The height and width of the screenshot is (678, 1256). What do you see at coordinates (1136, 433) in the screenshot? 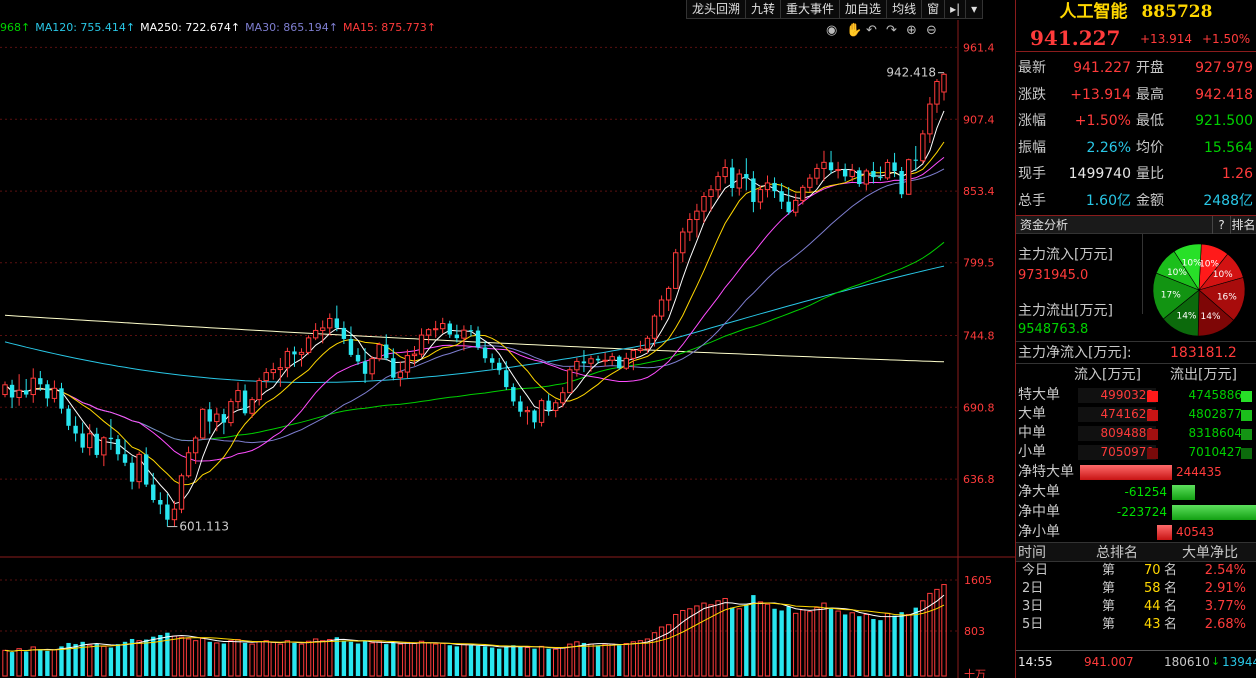
I see `order-row: 中单 8094880 8318604` at bounding box center [1136, 433].